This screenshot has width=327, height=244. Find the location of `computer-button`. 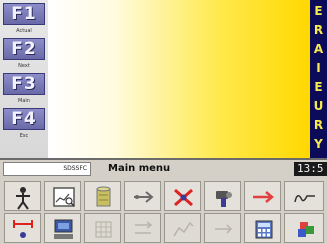

computer-button is located at coordinates (62, 228).